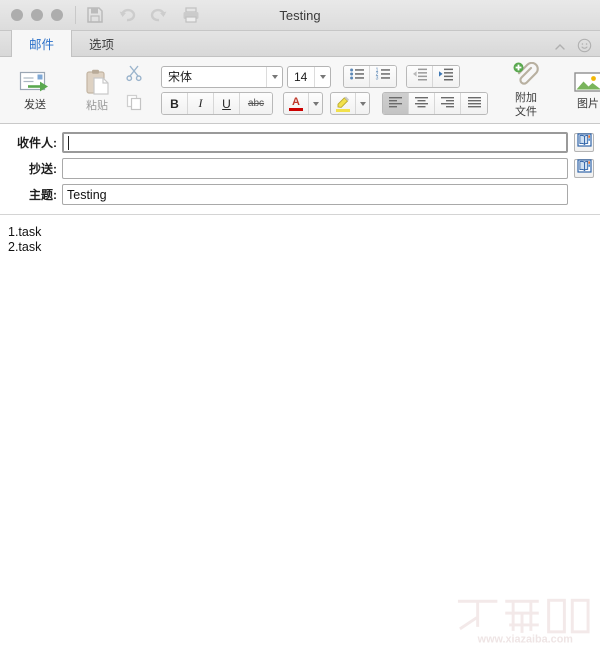  I want to click on numbered-list-icon: 1 2 3, so click(383, 76).